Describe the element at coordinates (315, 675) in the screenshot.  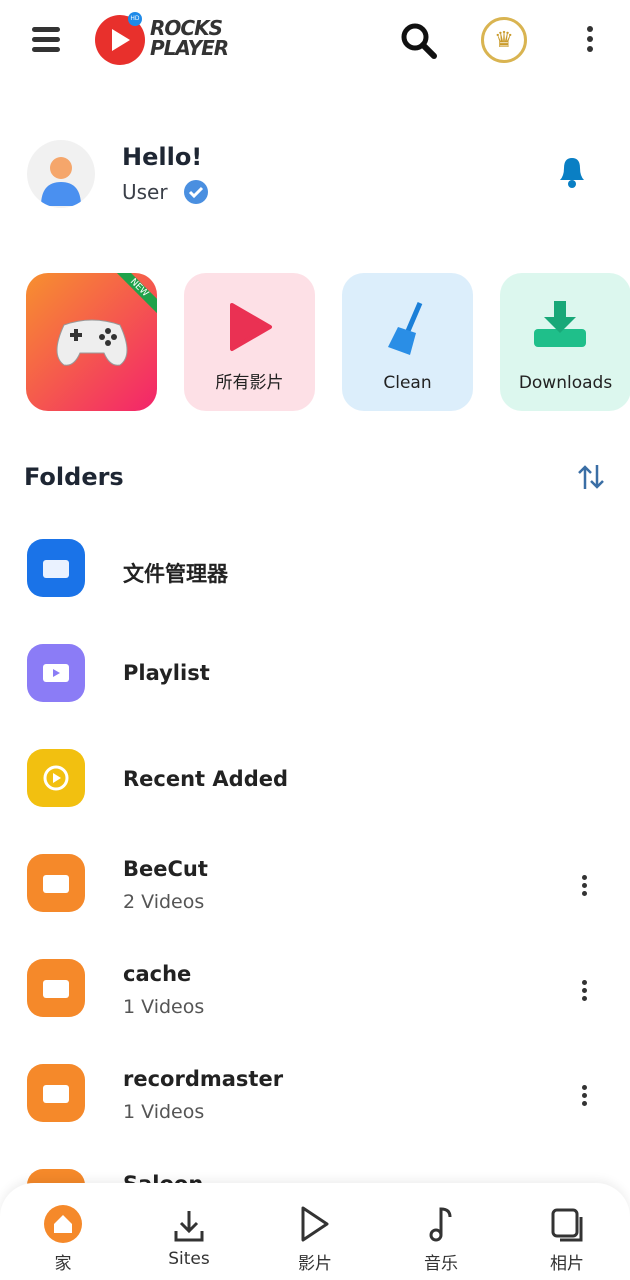
I see `folder-row-playlist: Playlist` at that location.